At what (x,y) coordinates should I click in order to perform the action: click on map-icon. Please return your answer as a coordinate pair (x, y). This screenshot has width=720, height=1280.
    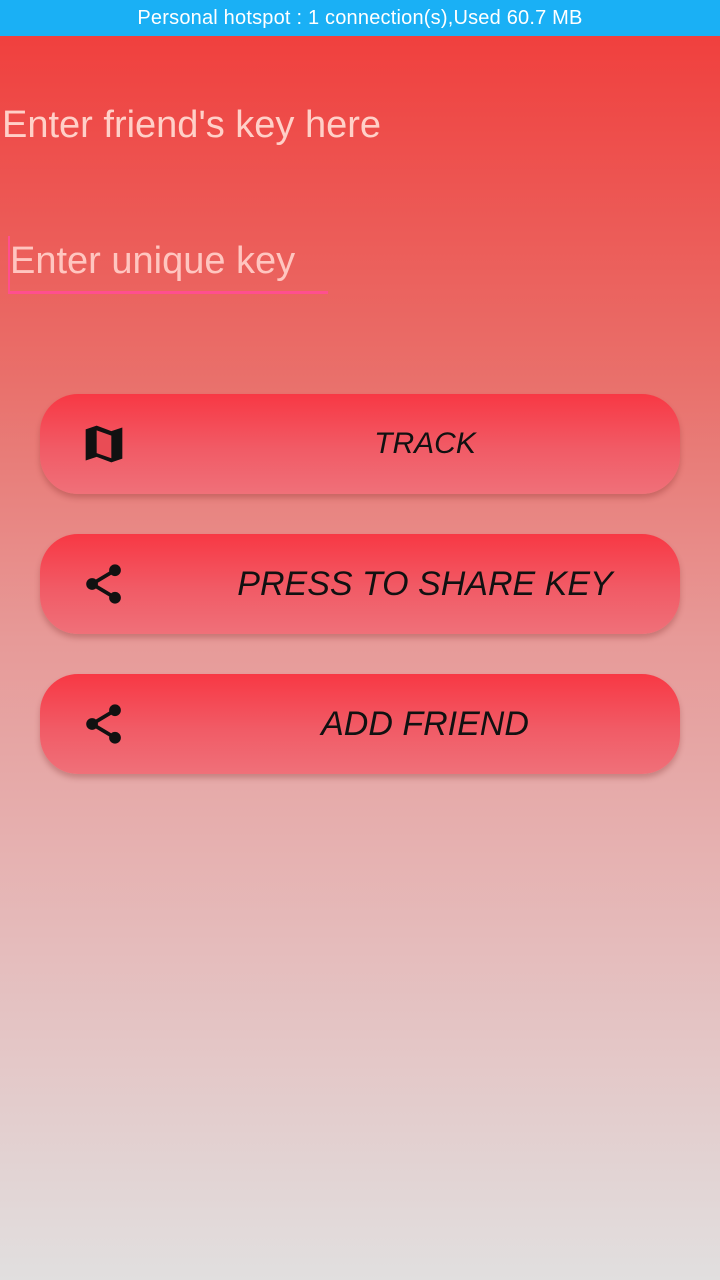
    Looking at the image, I should click on (104, 444).